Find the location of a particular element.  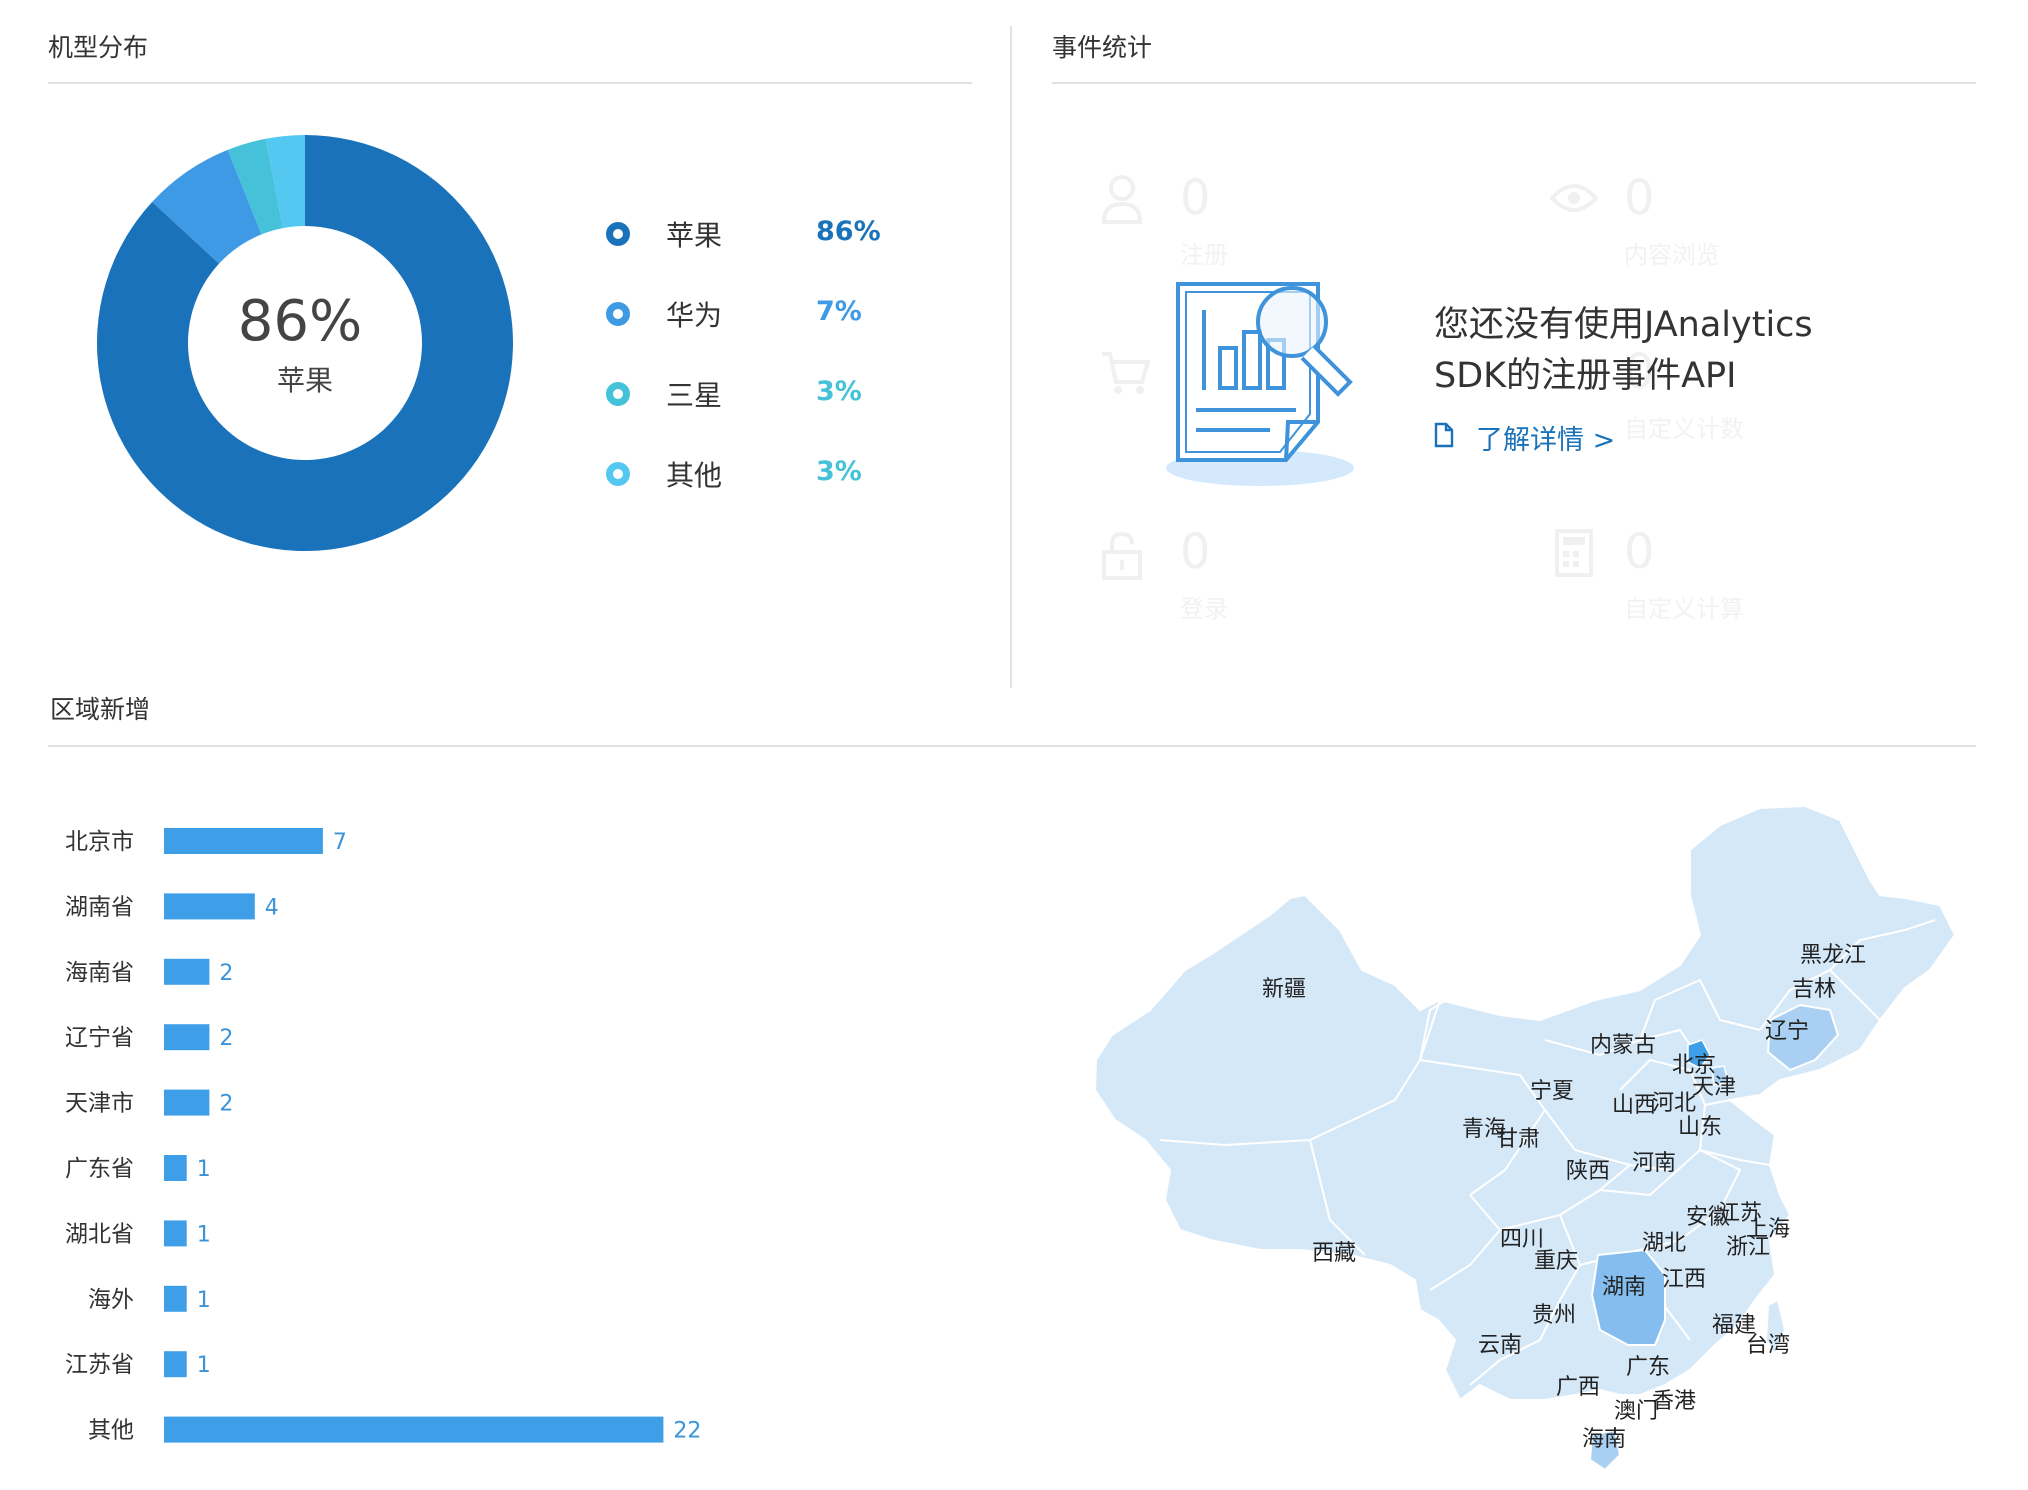

map-label: 云南 is located at coordinates (1500, 1345).